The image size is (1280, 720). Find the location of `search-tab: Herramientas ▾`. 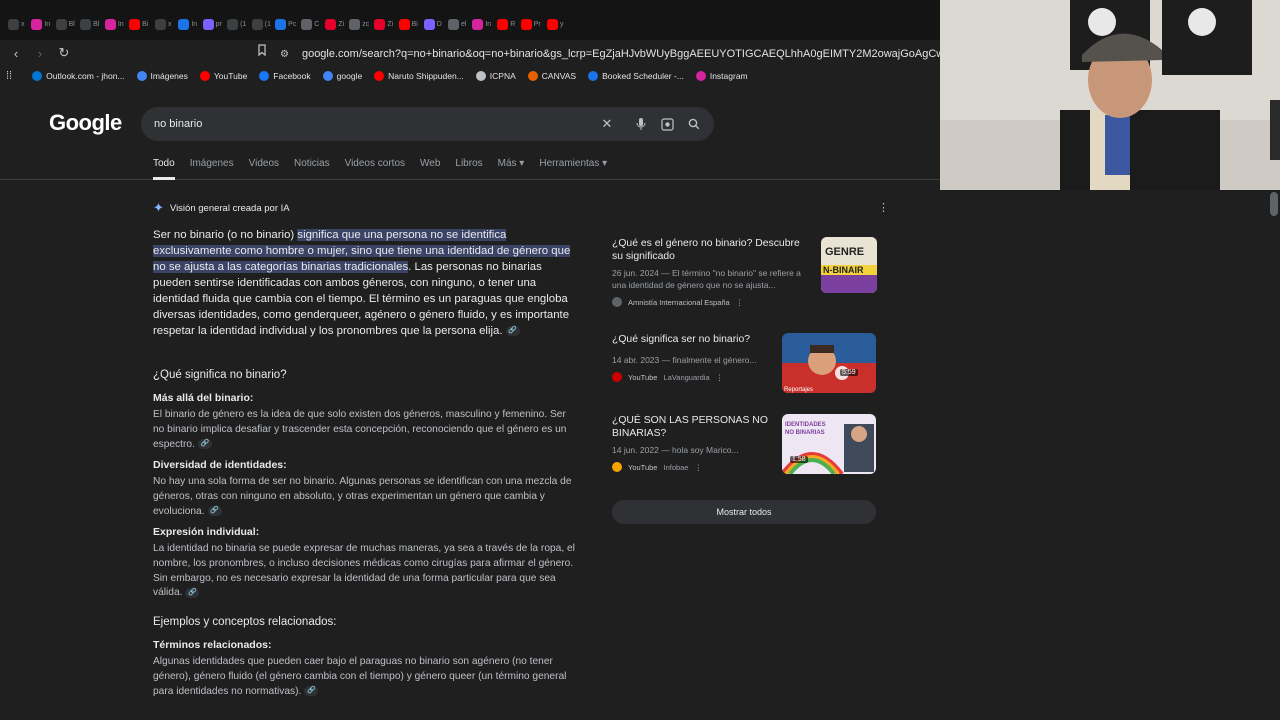

search-tab: Herramientas ▾ is located at coordinates (573, 168).